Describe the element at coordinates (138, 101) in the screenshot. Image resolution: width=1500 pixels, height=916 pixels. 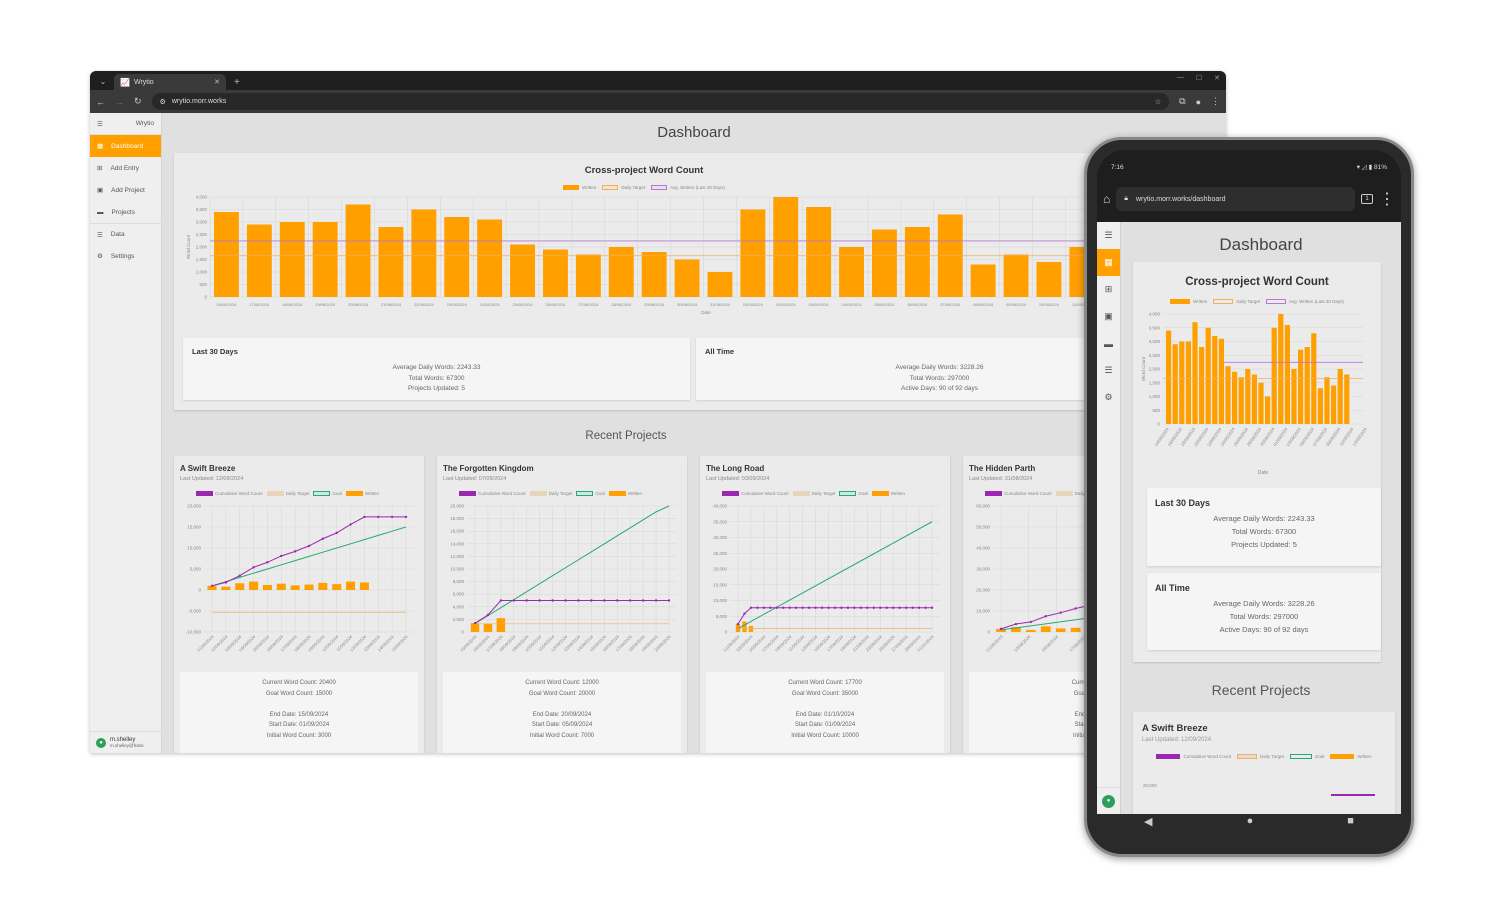
I see `reload-icon: ↻` at that location.